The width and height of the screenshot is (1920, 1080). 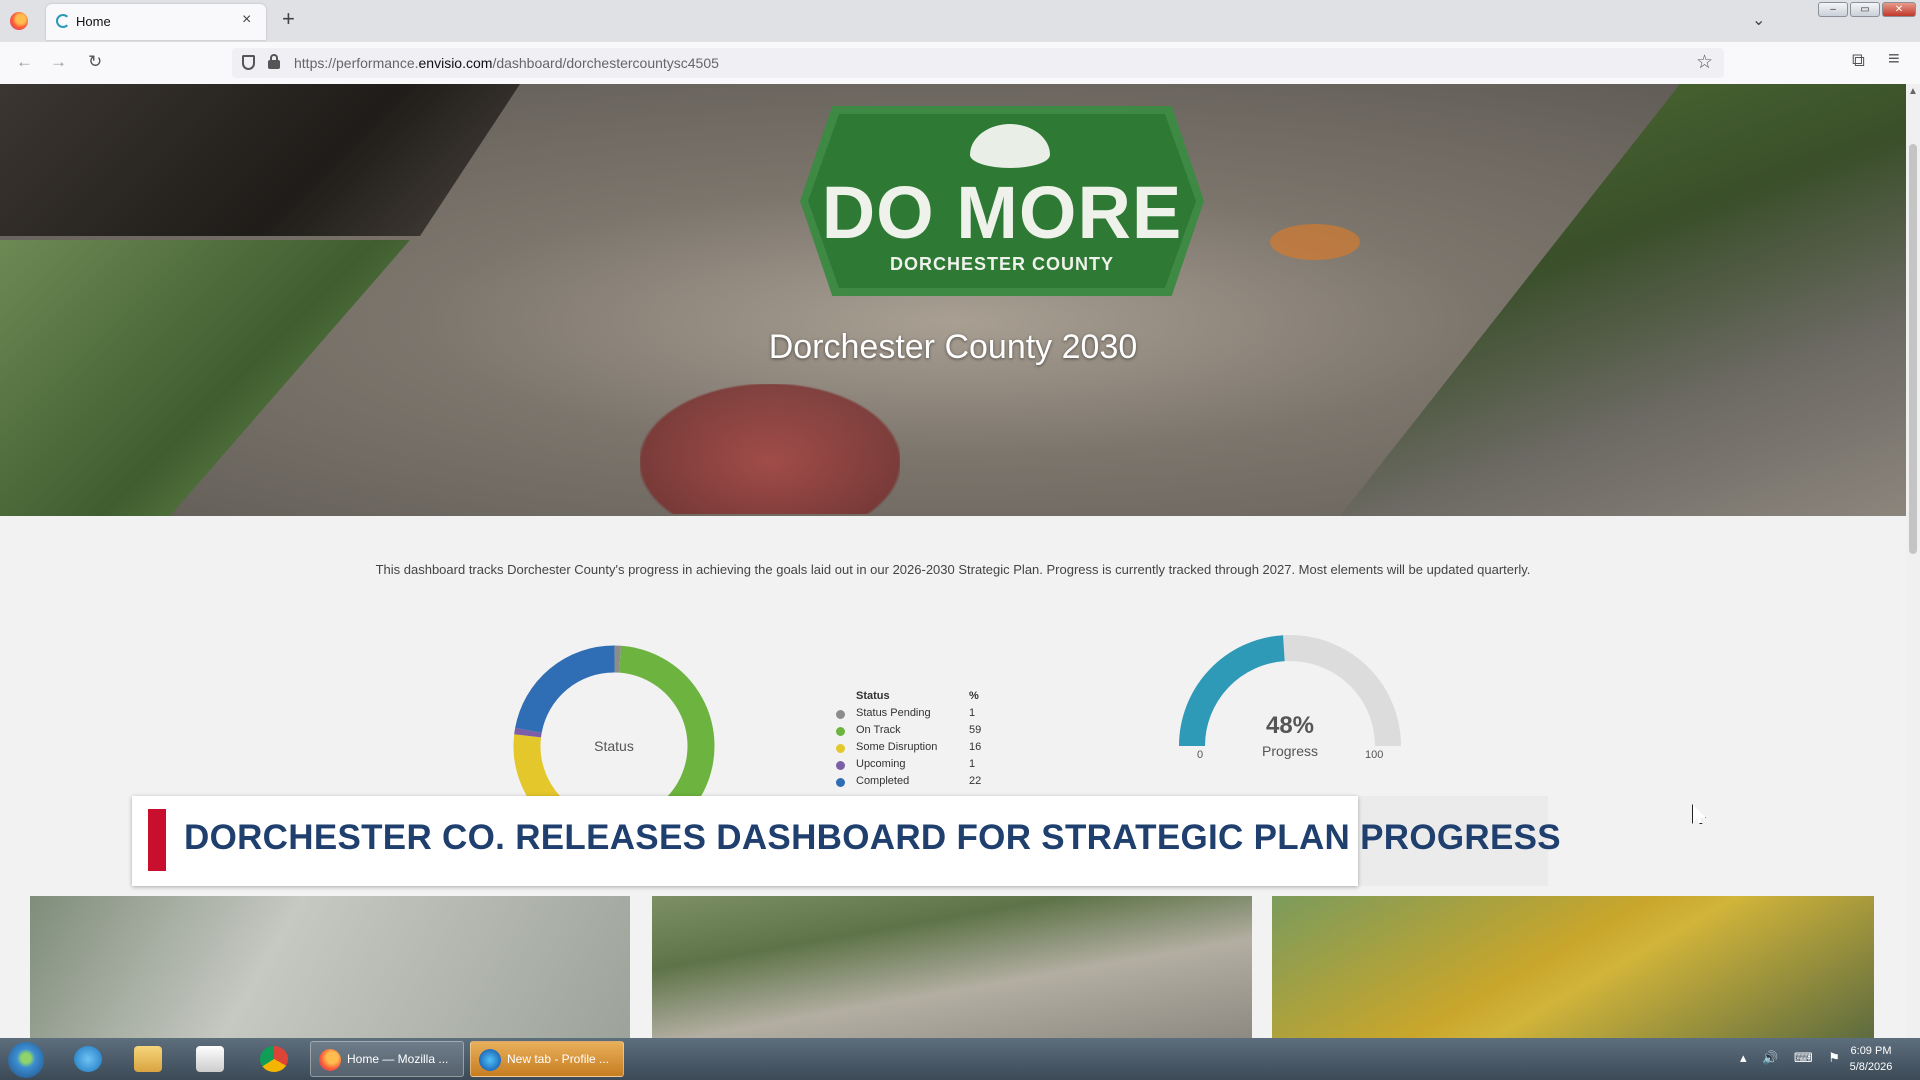 I want to click on close-tab-icon: ×, so click(x=246, y=20).